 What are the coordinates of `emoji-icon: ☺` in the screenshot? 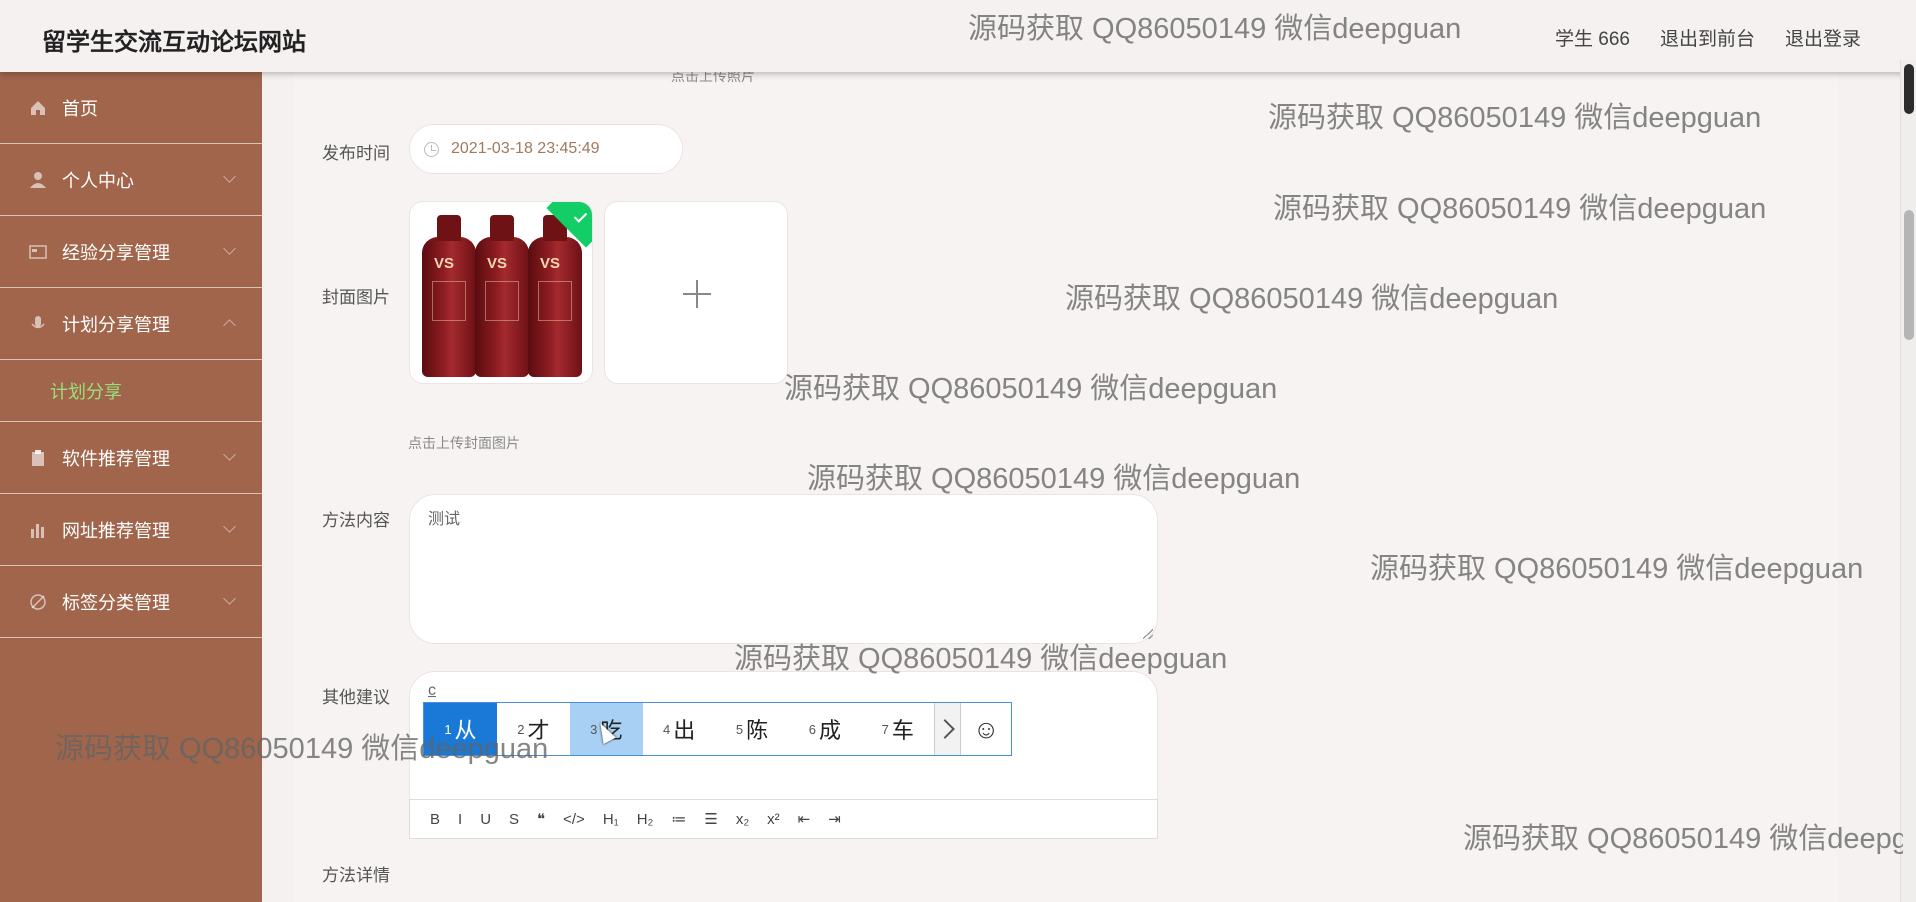 It's located at (986, 729).